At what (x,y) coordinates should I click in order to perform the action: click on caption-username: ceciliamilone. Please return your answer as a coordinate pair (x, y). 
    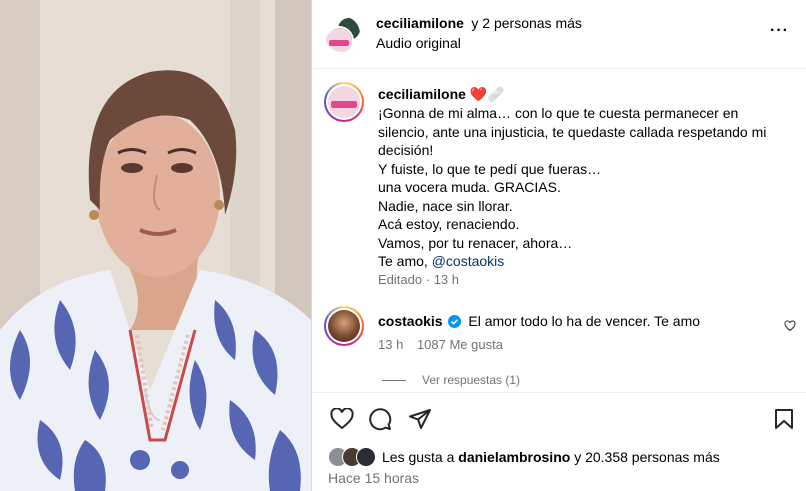
    Looking at the image, I should click on (422, 94).